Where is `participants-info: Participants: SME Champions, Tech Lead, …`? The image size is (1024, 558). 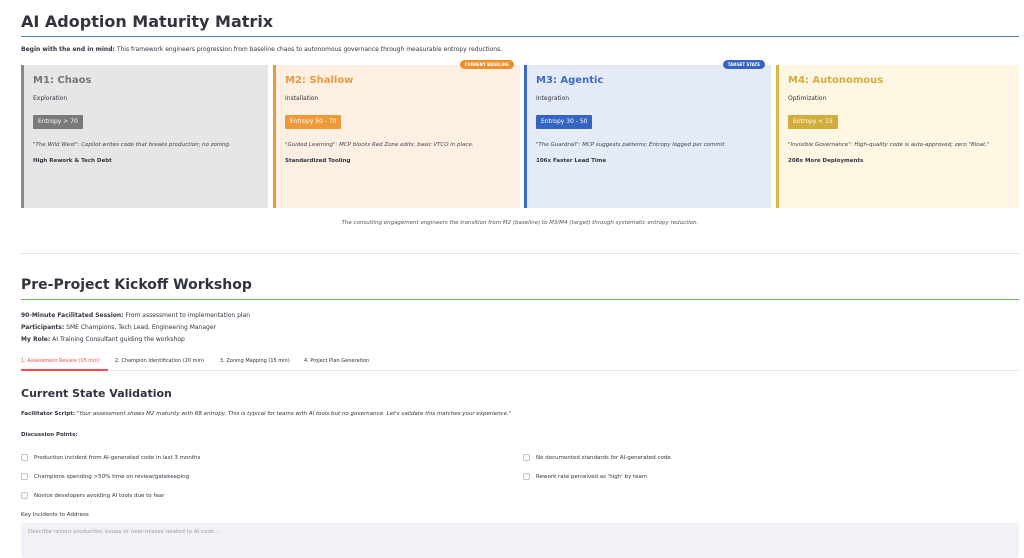
participants-info: Participants: SME Champions, Tech Lead, … is located at coordinates (118, 327).